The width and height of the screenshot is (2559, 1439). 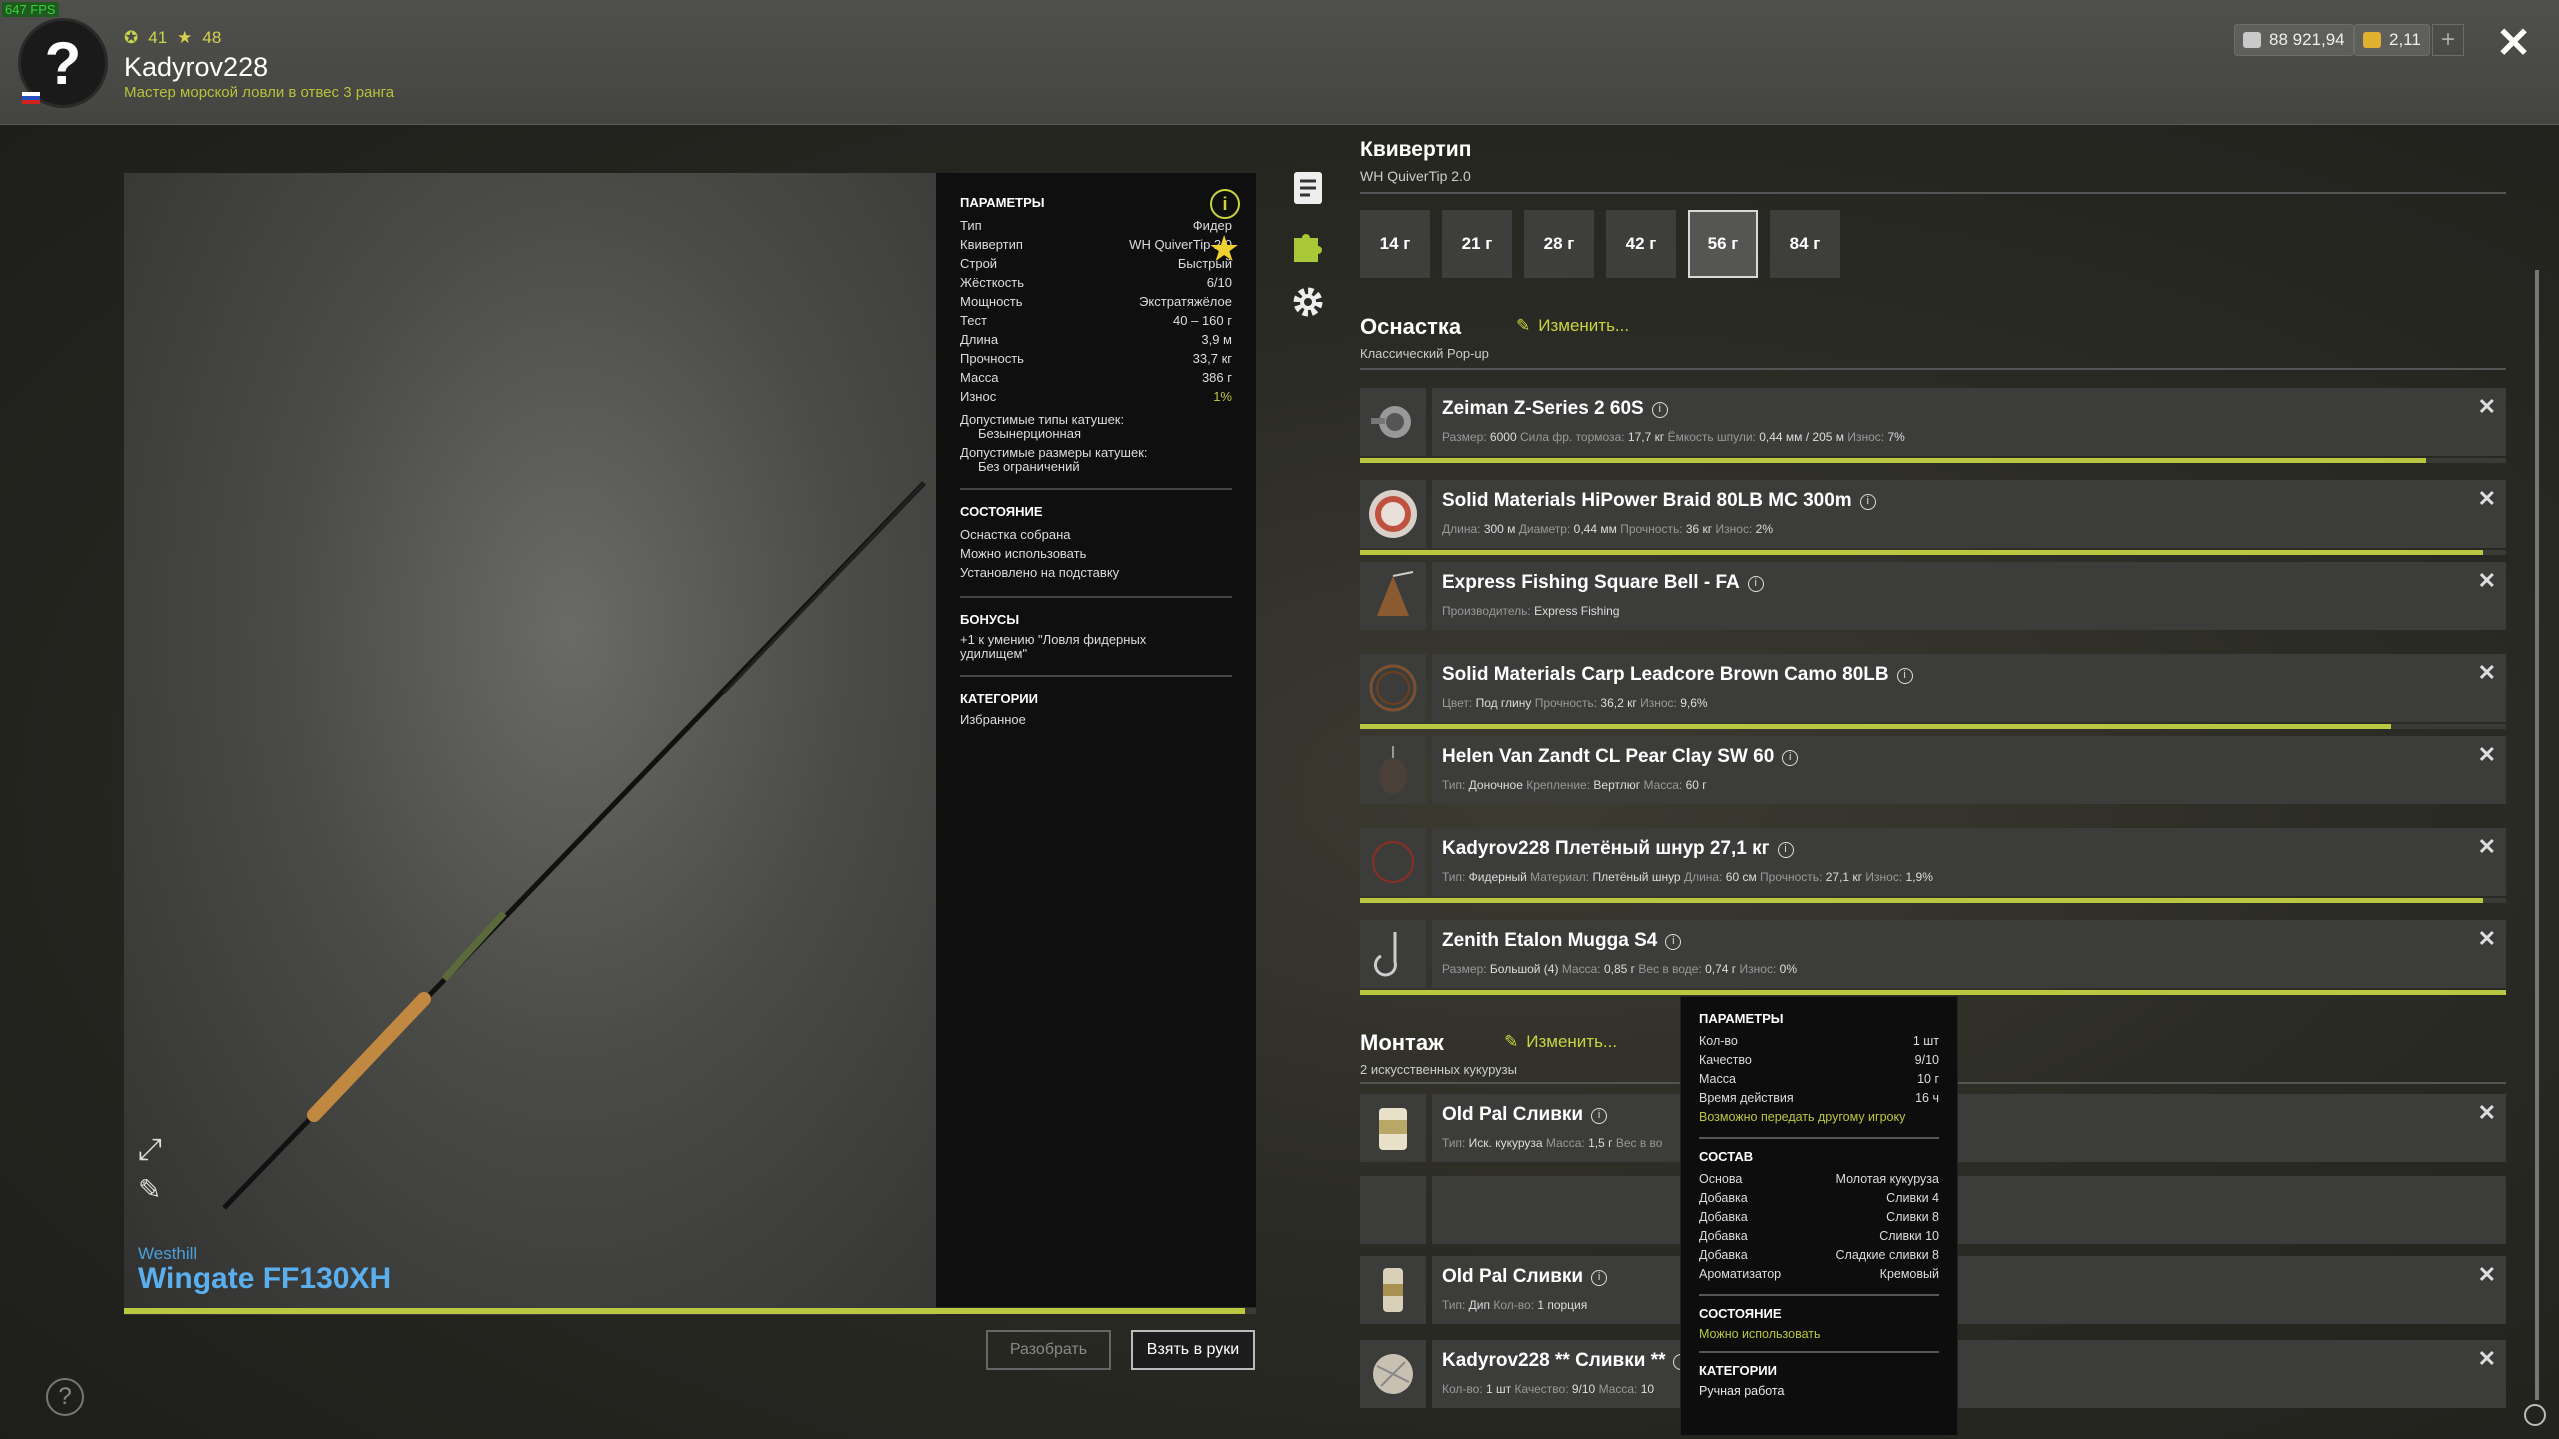 I want to click on disassemble-button: Разобрать, so click(x=1048, y=1350).